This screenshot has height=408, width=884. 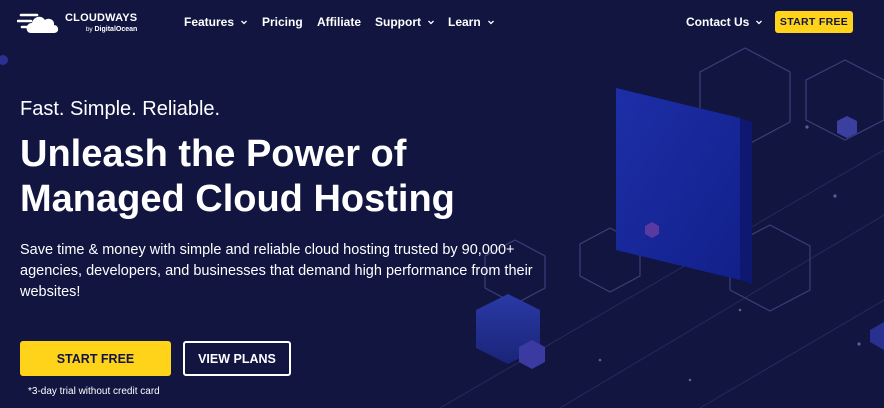 What do you see at coordinates (120, 109) in the screenshot?
I see `hero-tagline: Fast. Simple. Reliable.` at bounding box center [120, 109].